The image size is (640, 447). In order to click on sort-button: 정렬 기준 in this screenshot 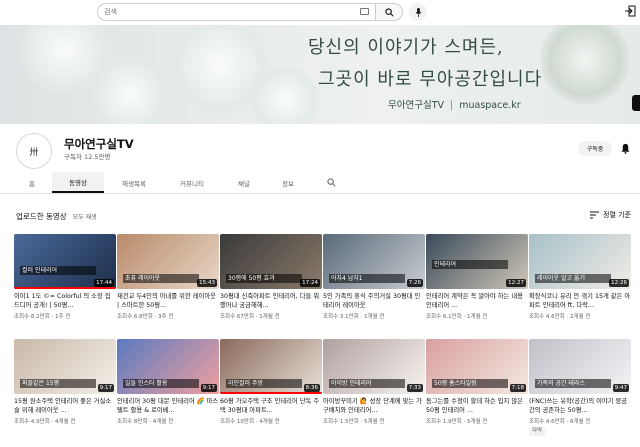, I will do `click(610, 215)`.